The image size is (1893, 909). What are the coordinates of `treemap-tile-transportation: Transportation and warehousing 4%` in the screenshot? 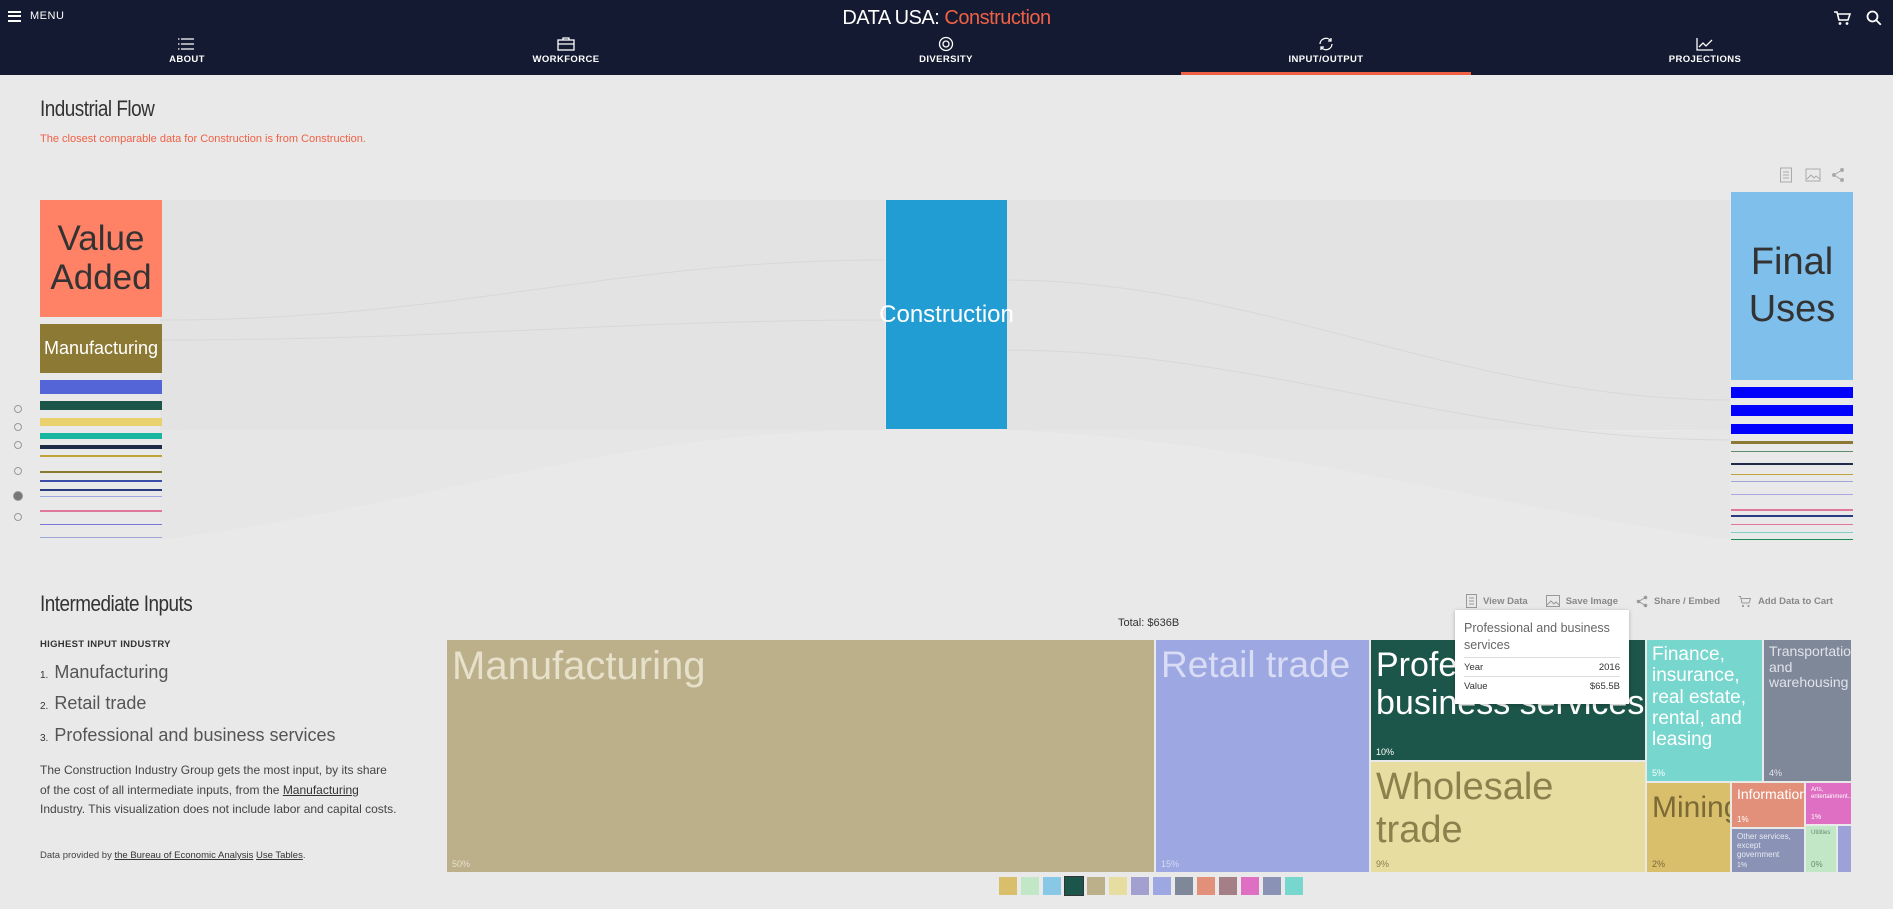 It's located at (1807, 710).